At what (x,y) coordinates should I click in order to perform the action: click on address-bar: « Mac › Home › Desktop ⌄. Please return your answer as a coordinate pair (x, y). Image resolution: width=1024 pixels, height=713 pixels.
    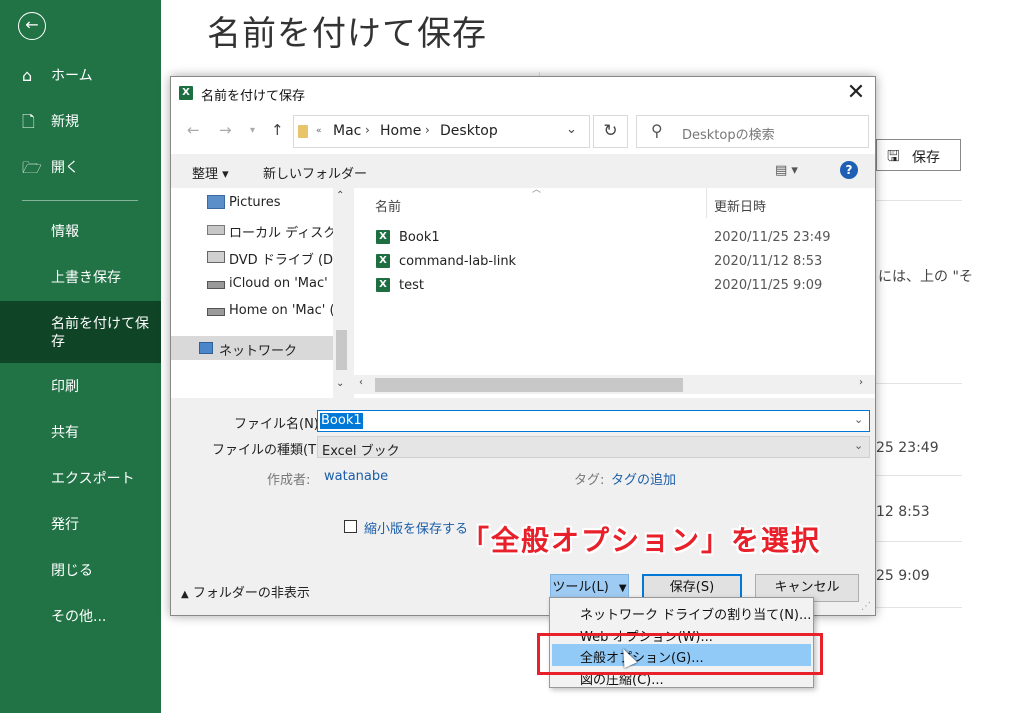
    Looking at the image, I should click on (441, 131).